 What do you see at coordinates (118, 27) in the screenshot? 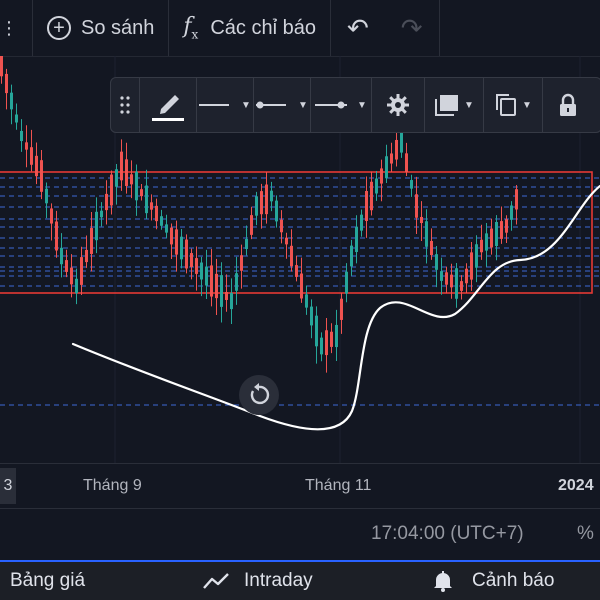
I see `compare-label: So sánh` at bounding box center [118, 27].